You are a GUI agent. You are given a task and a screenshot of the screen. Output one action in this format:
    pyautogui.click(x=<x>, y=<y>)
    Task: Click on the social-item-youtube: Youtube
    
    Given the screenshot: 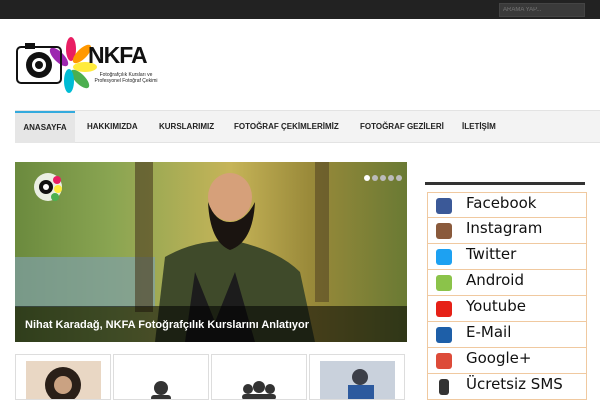 What is the action you would take?
    pyautogui.click(x=507, y=309)
    